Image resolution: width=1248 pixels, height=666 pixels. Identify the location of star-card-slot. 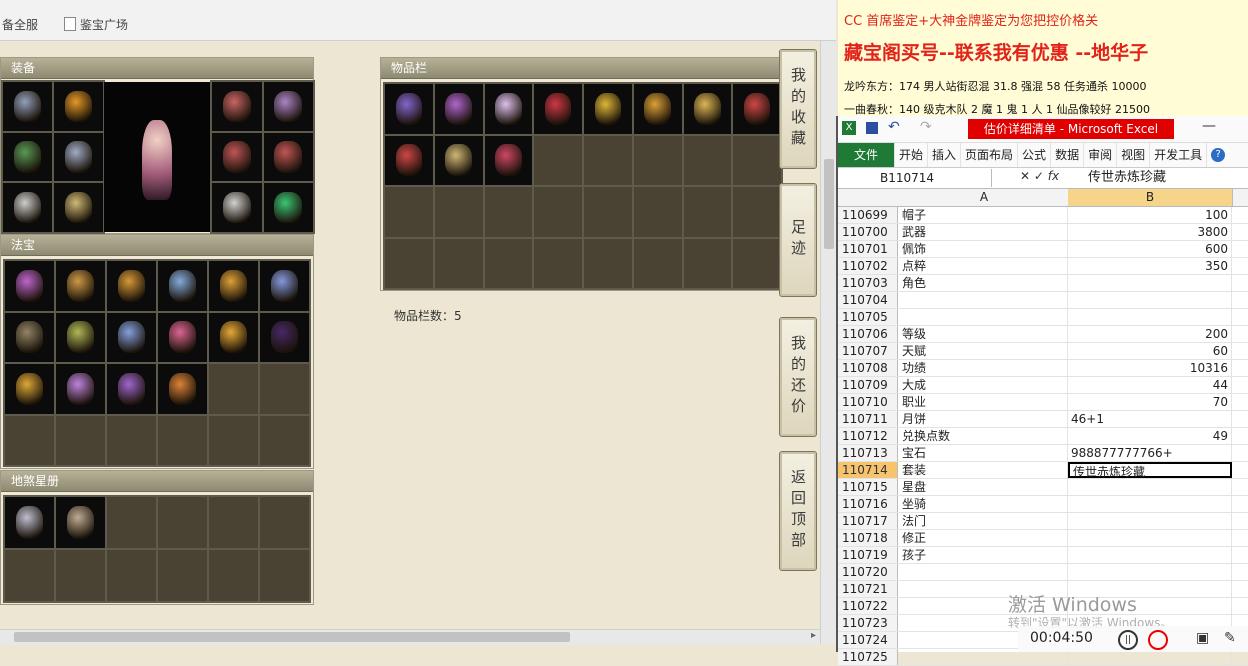
(80, 522).